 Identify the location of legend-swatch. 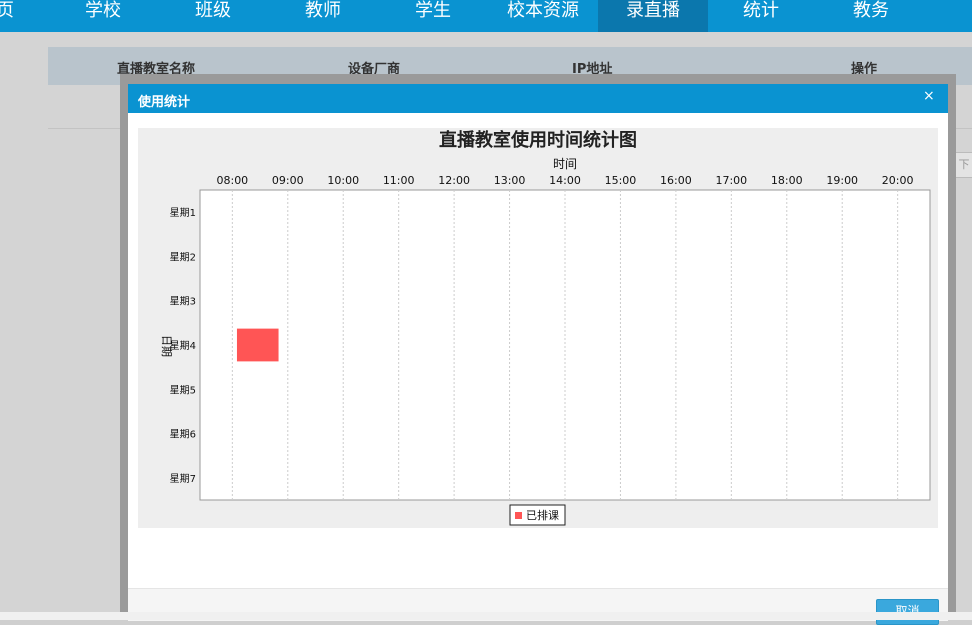
(518, 515).